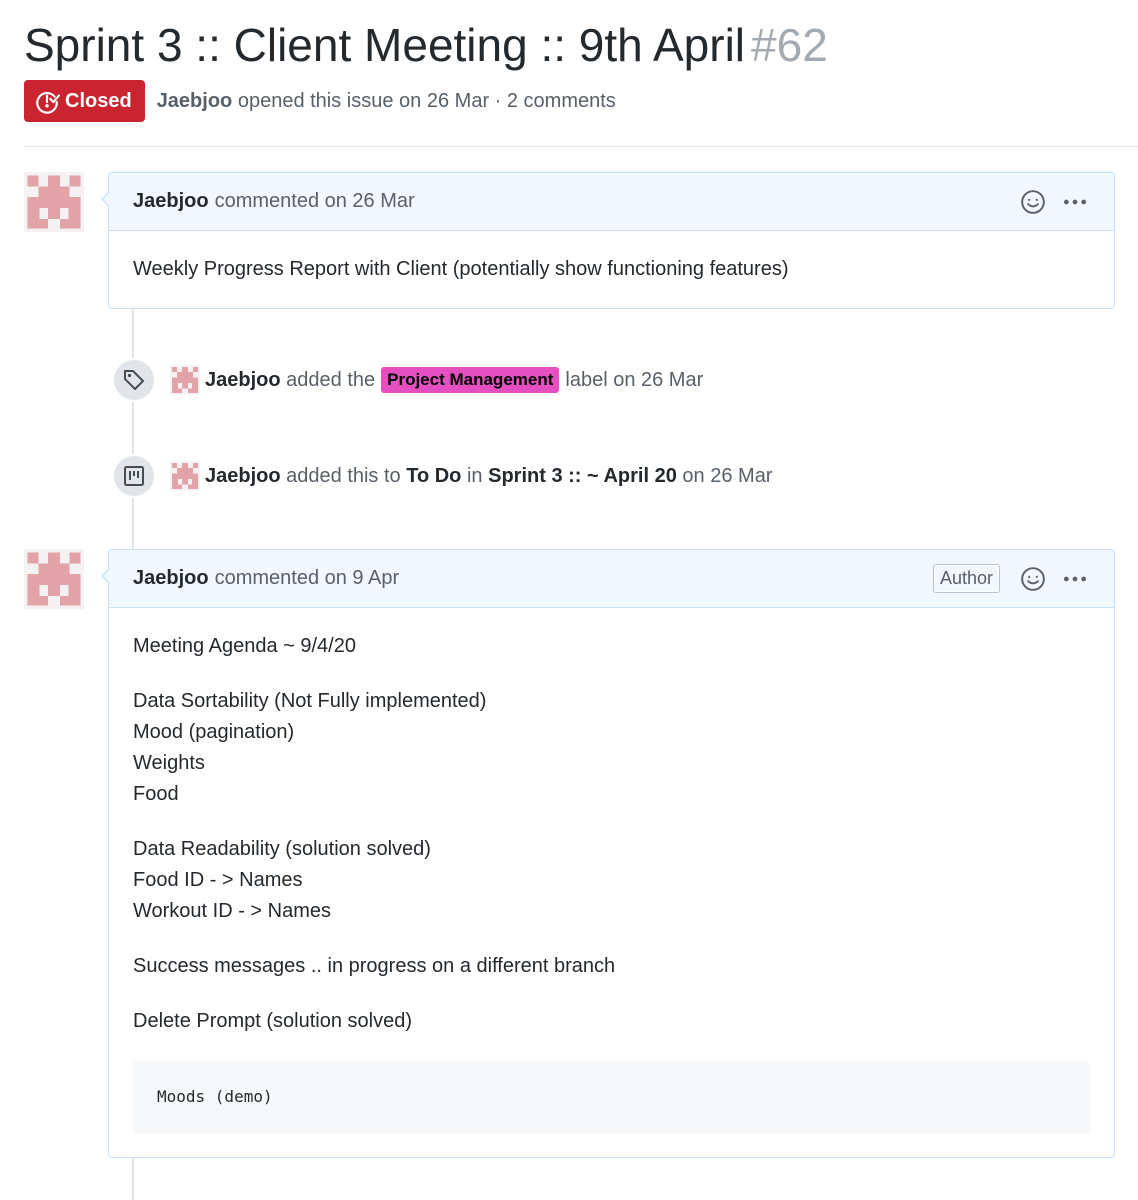 This screenshot has height=1200, width=1138. I want to click on comment-header: Jaebjoo commented on 26 Mar, so click(611, 202).